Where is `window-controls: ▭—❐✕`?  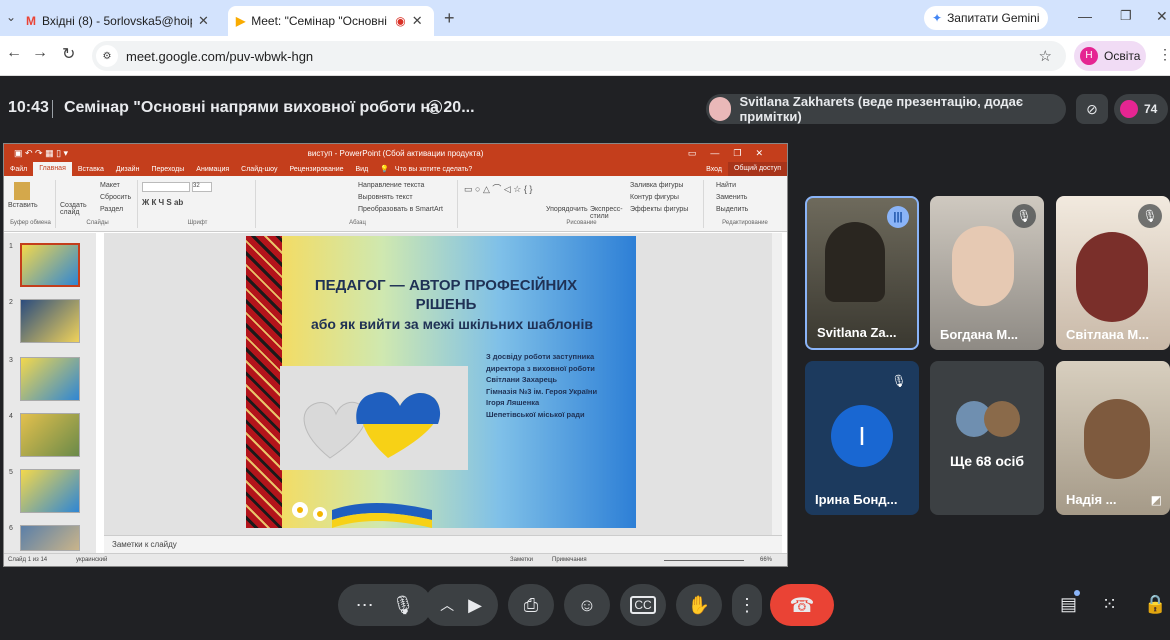
window-controls: ▭—❐✕ is located at coordinates (732, 152).